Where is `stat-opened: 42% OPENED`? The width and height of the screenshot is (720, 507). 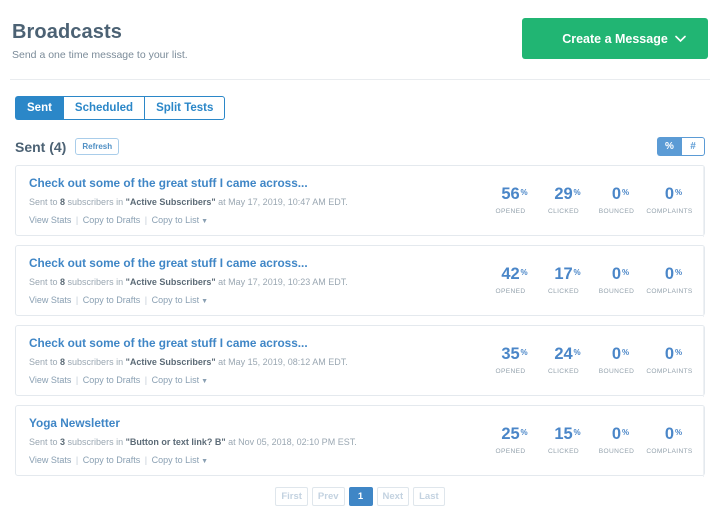
stat-opened: 42% OPENED is located at coordinates (510, 281).